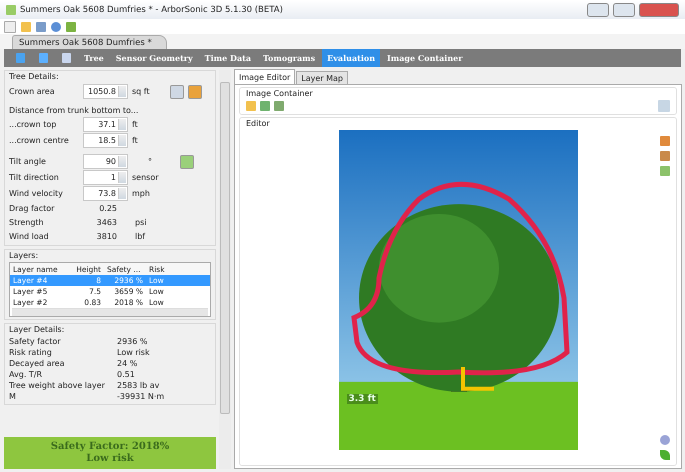  I want to click on detail-value: 0.51, so click(126, 374).